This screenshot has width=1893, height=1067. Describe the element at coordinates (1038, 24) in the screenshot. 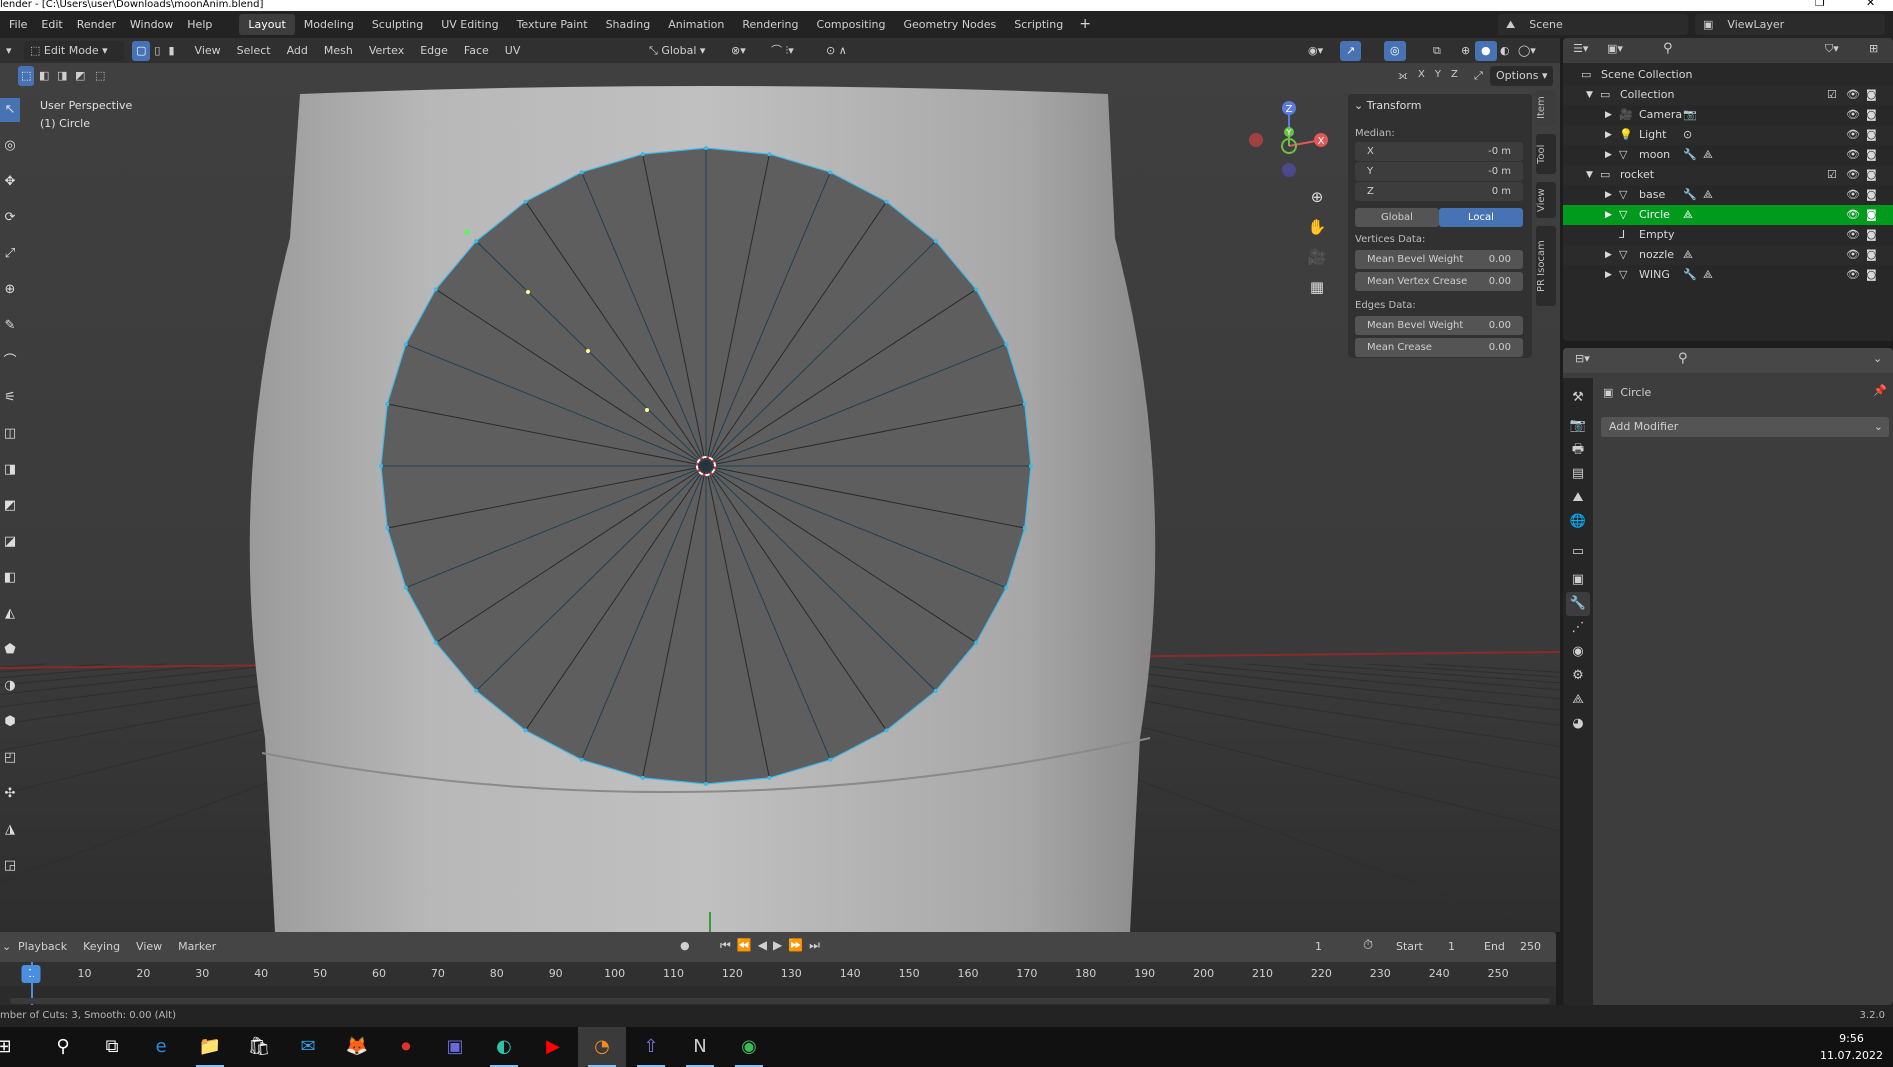

I see `tab-scripting: Scripting` at that location.